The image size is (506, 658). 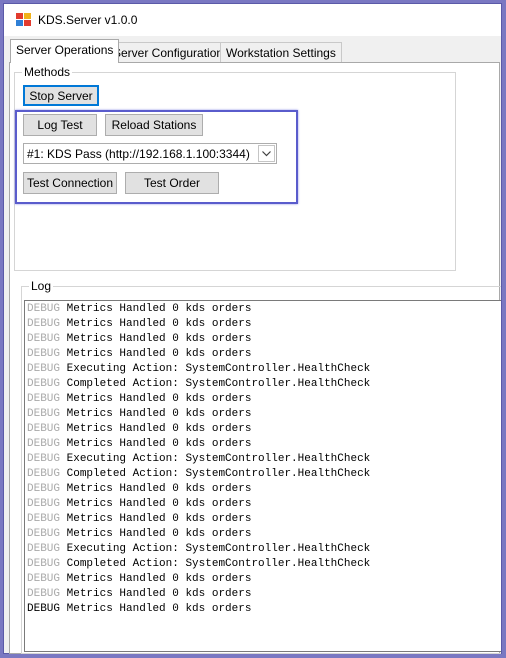 I want to click on station-select: #1: KDS Pass (http://192.168.1.100:3344), so click(x=150, y=153).